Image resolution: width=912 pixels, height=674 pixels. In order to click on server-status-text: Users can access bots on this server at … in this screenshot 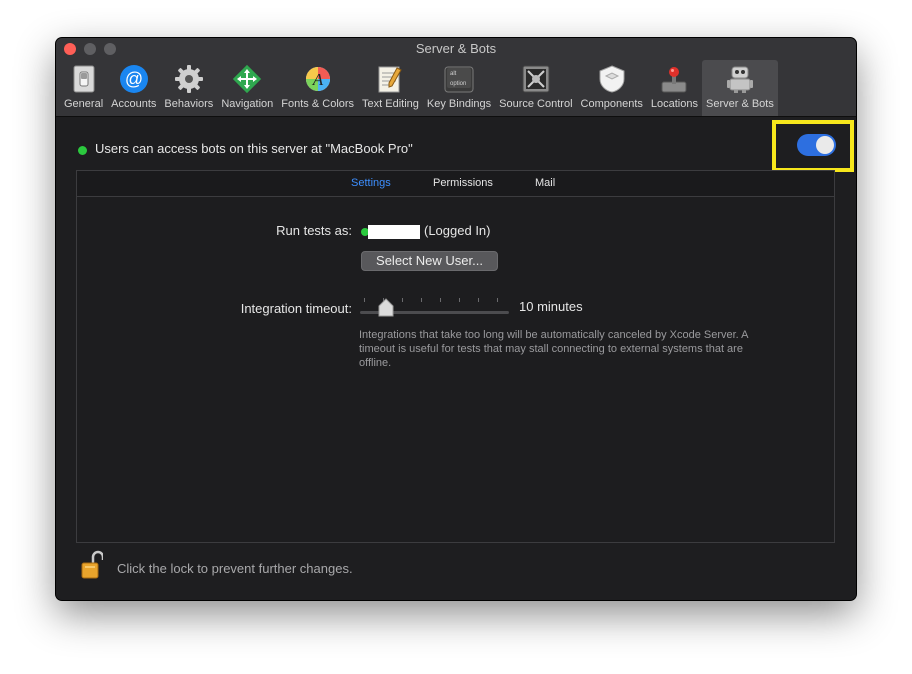, I will do `click(254, 148)`.